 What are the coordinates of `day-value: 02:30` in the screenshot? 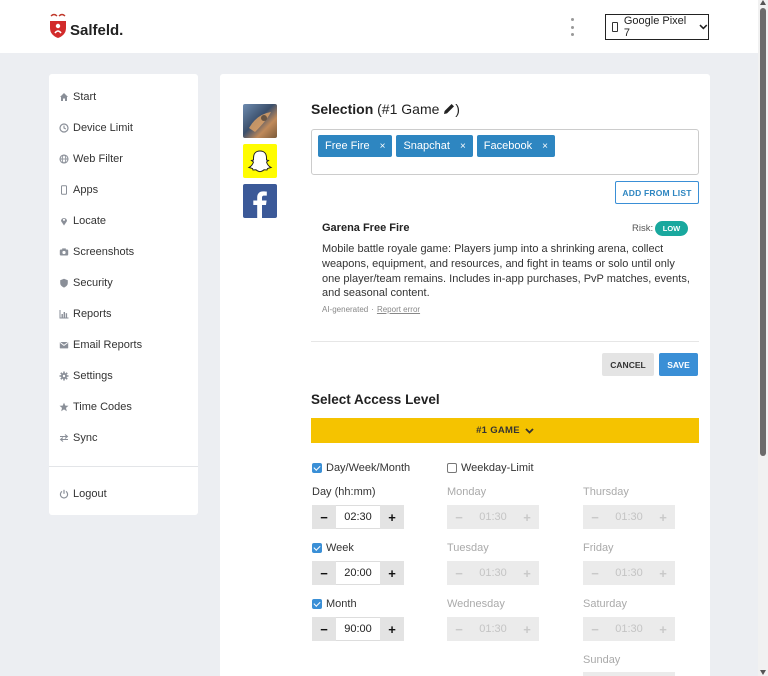 It's located at (358, 517).